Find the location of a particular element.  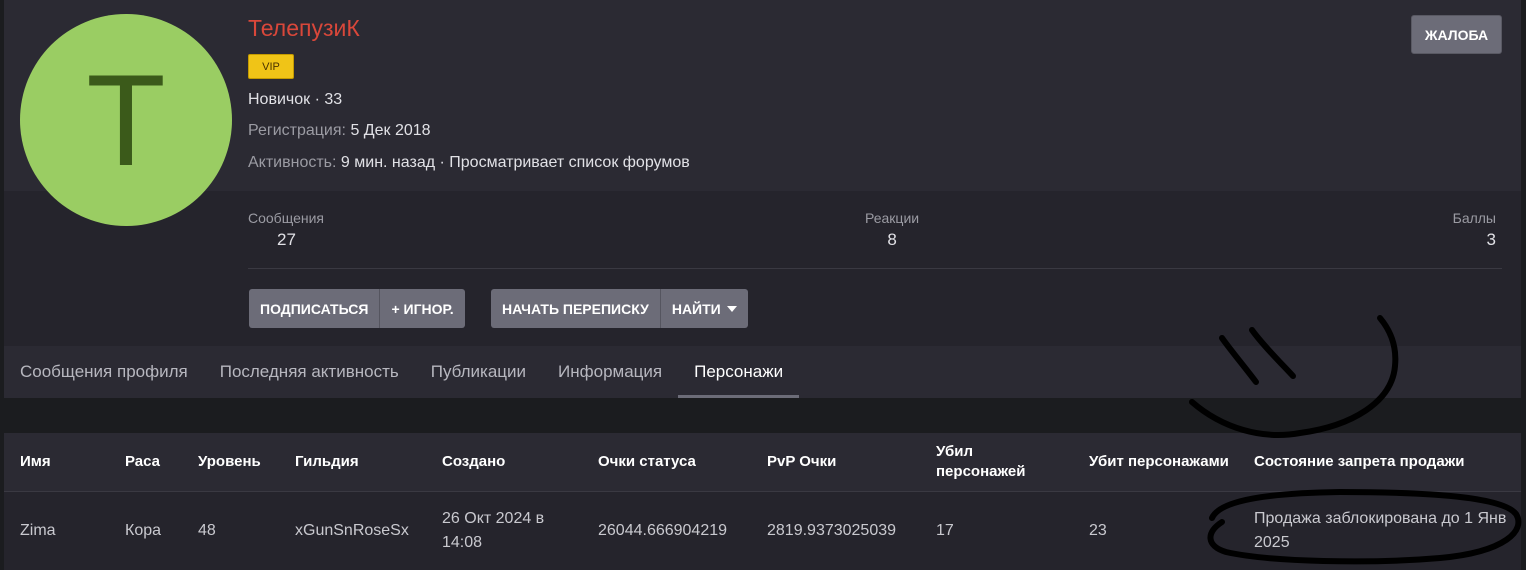

stat-points: Баллы 3 is located at coordinates (1474, 230).